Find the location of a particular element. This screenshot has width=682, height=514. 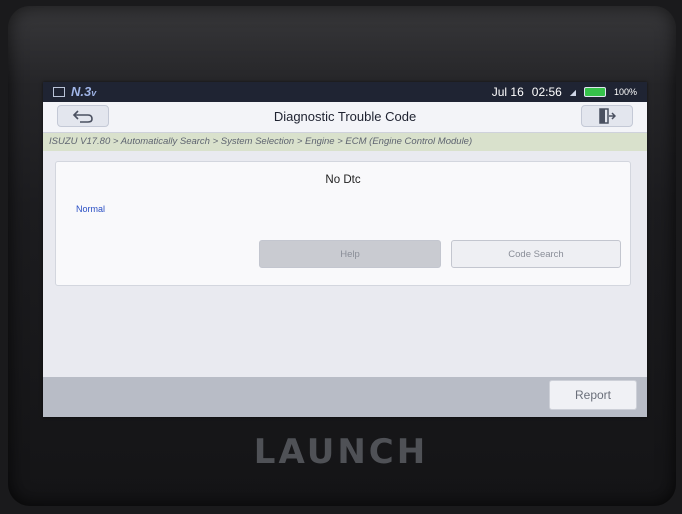

status-bar-left: N.3v is located at coordinates (74, 91).